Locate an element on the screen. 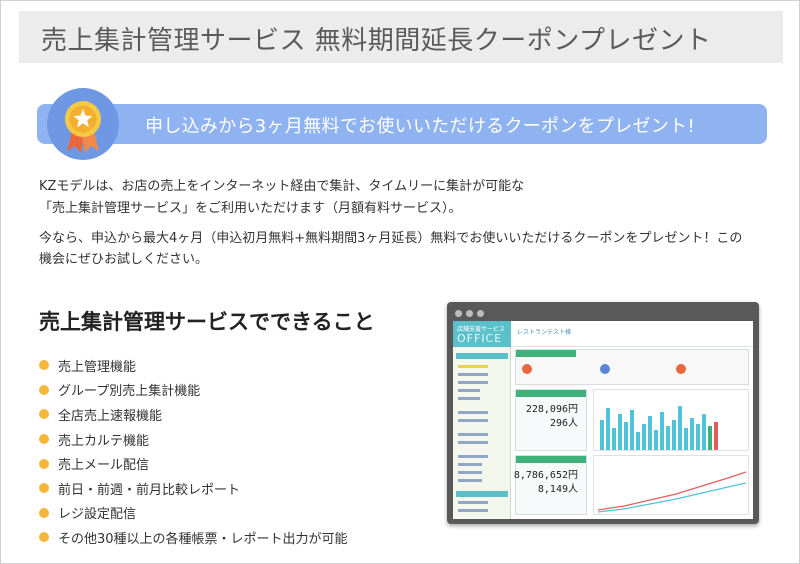  page-header: 売上集計管理サービス 無料期間延長クーポンプレゼント is located at coordinates (401, 37).